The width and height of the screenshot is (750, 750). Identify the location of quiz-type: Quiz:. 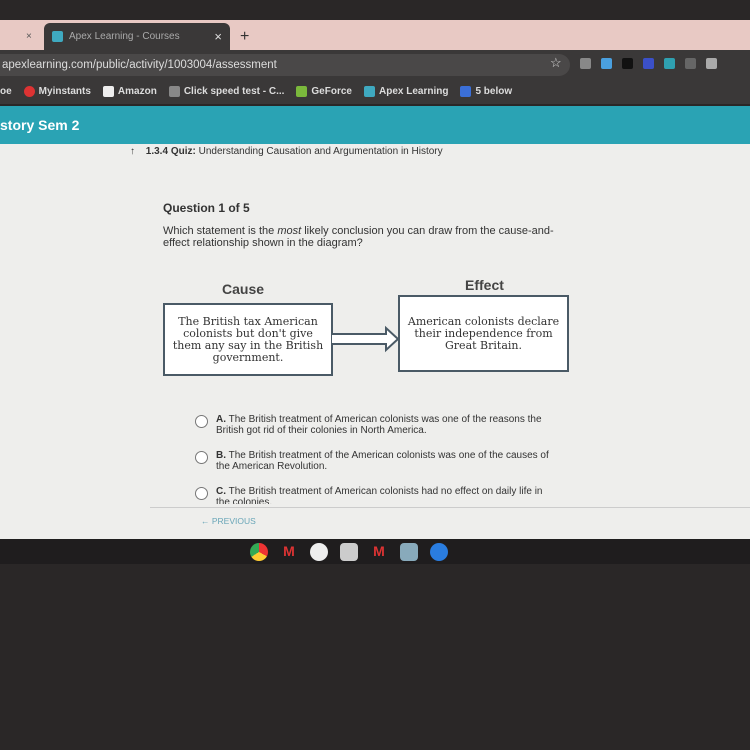
(183, 151).